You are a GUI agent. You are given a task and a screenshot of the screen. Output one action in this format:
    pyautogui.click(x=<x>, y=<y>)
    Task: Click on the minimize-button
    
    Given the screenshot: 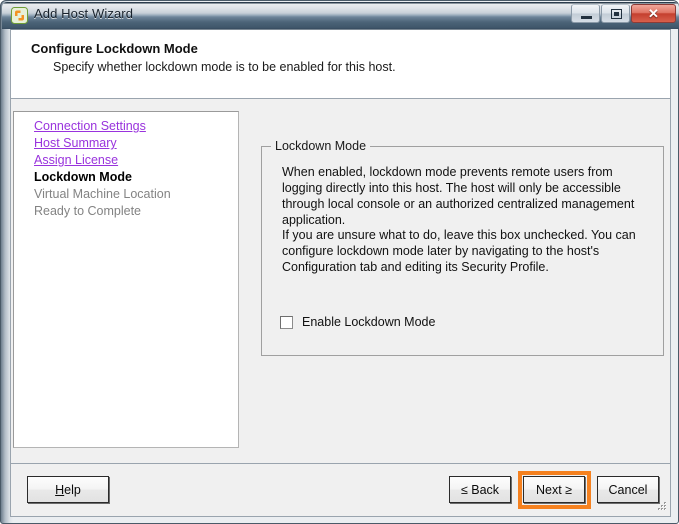 What is the action you would take?
    pyautogui.click(x=585, y=13)
    